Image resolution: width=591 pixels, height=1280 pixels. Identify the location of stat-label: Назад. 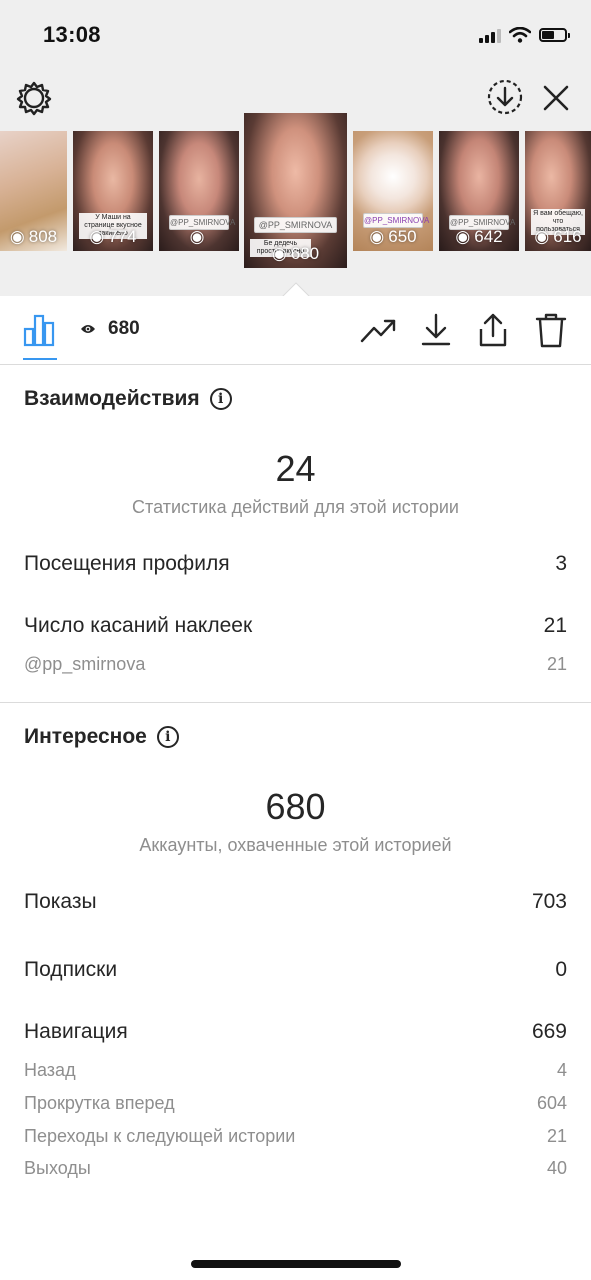
(50, 1070).